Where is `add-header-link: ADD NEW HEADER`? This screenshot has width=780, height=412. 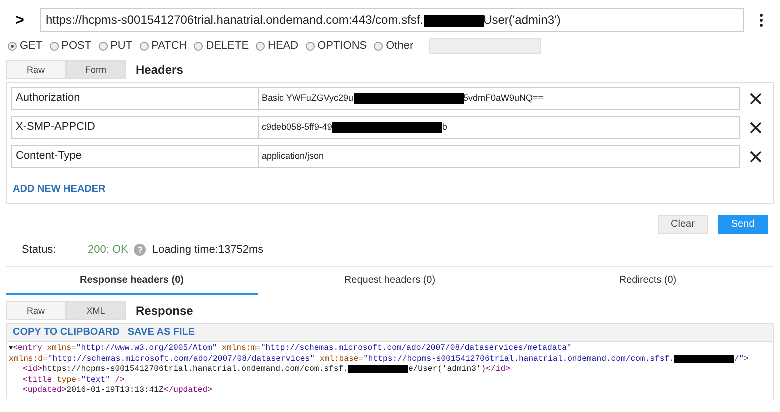
add-header-link: ADD NEW HEADER is located at coordinates (59, 189).